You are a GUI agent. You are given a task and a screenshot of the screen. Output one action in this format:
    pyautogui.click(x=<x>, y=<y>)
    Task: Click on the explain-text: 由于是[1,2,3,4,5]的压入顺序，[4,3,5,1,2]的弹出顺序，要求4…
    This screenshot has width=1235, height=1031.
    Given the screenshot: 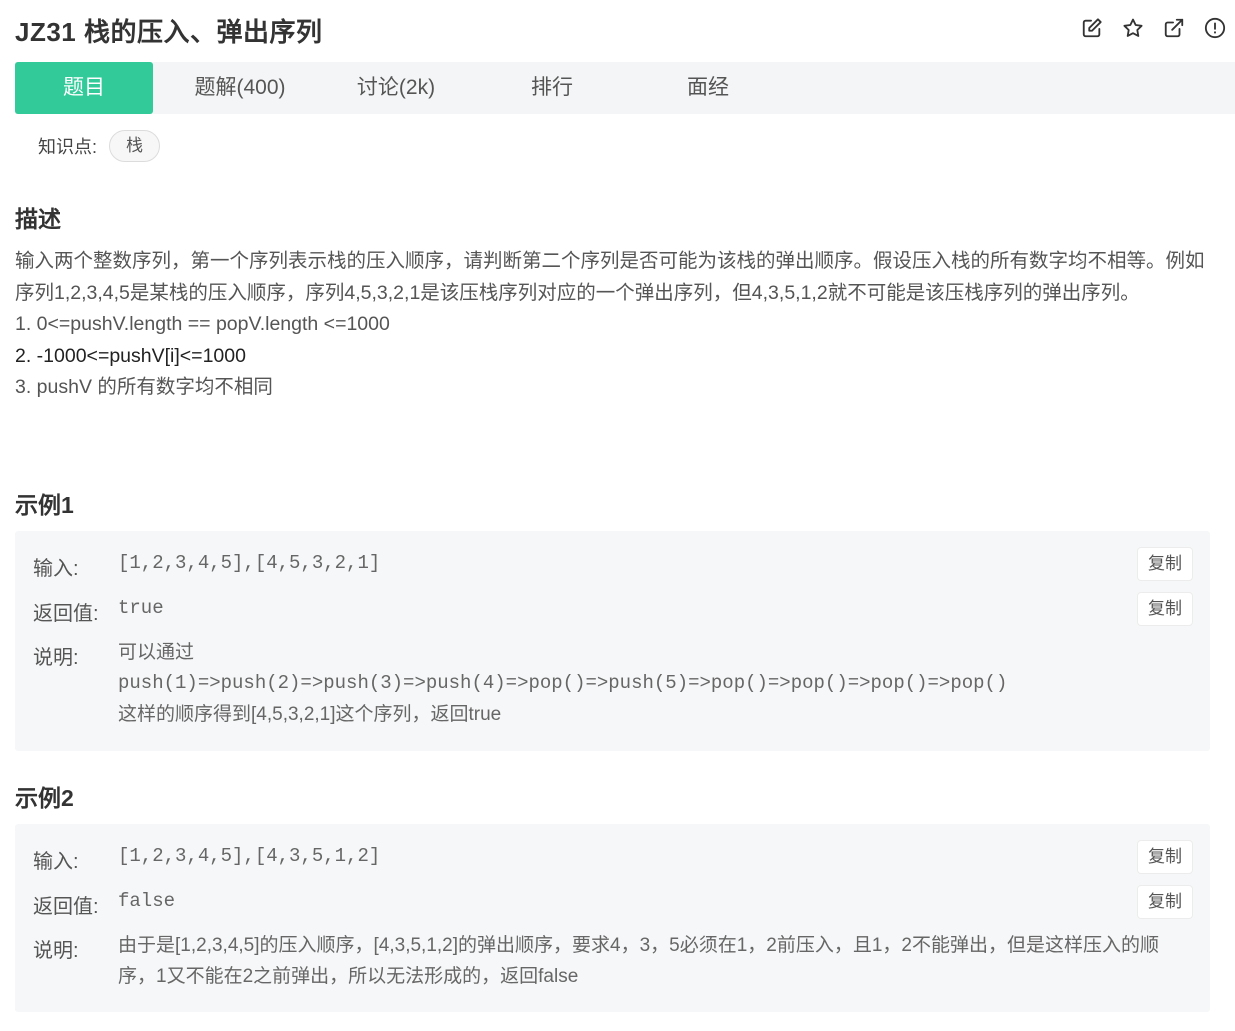 What is the action you would take?
    pyautogui.click(x=638, y=961)
    